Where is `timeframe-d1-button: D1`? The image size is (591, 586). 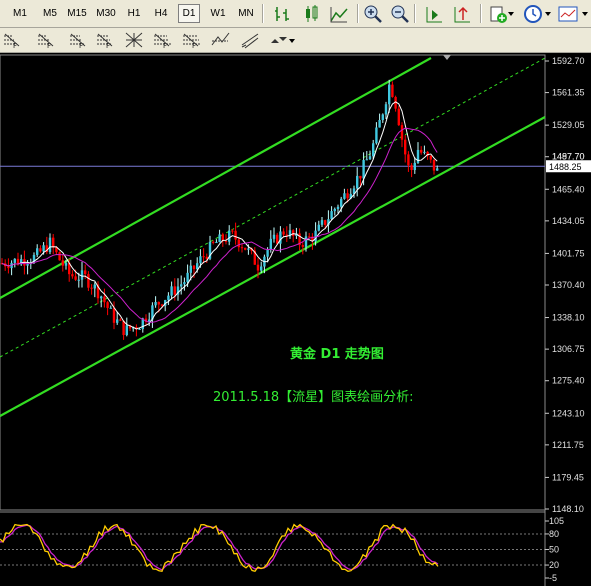
timeframe-d1-button: D1 is located at coordinates (189, 13).